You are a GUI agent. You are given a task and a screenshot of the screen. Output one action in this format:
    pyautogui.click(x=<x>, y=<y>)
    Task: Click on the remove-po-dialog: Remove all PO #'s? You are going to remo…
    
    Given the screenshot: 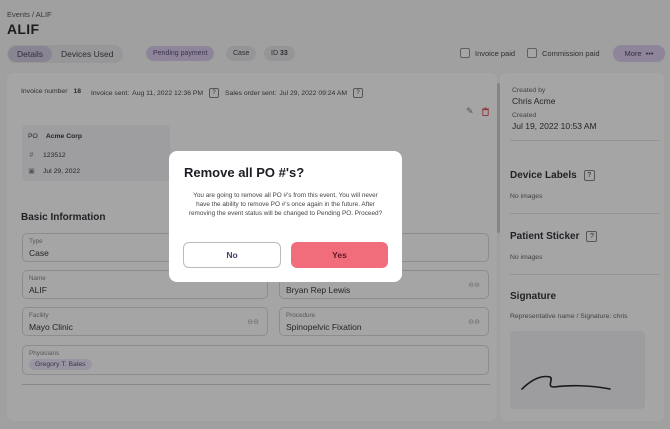 What is the action you would take?
    pyautogui.click(x=285, y=216)
    